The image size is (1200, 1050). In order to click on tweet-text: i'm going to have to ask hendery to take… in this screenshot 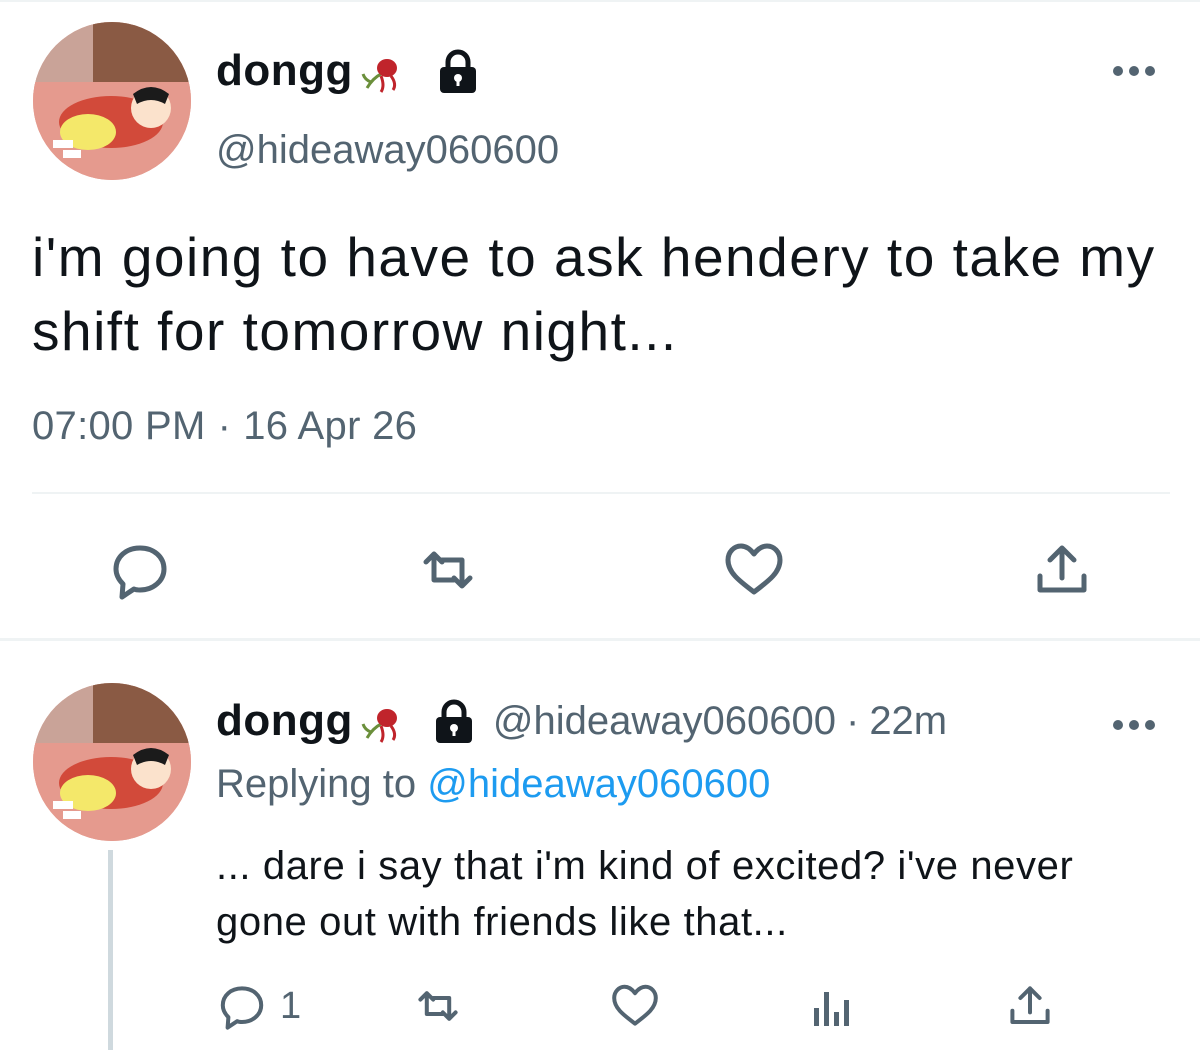, I will do `click(594, 294)`.